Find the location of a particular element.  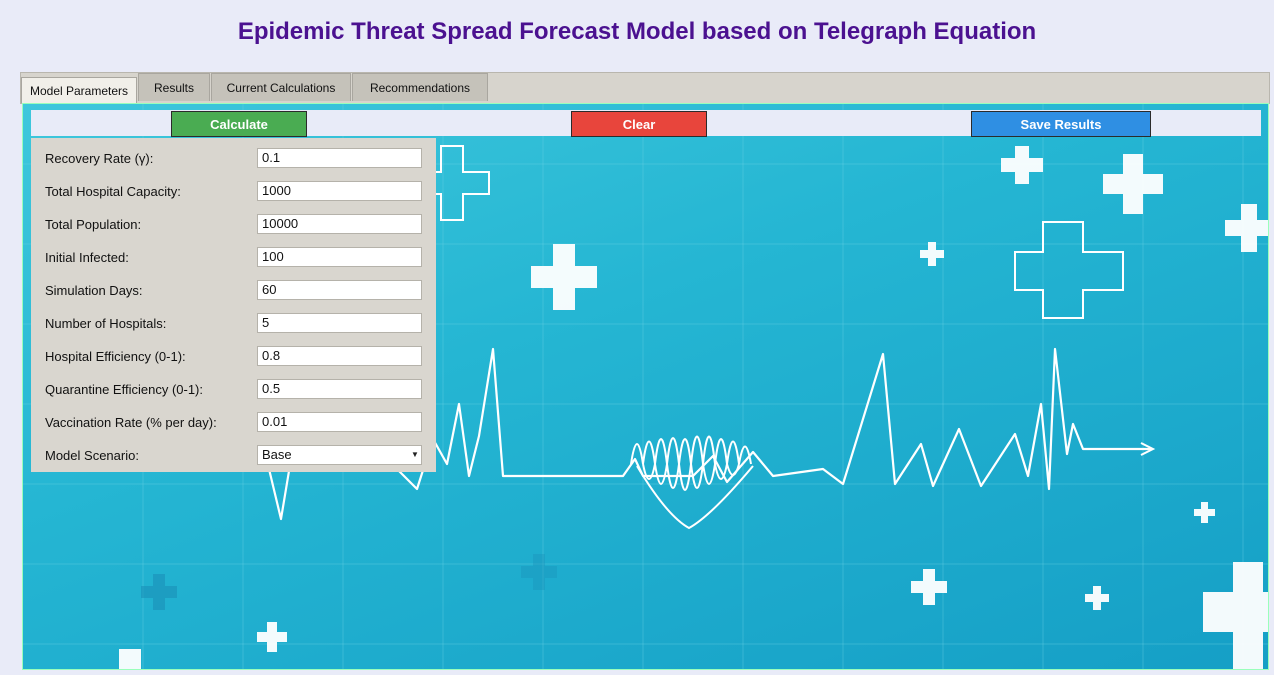

param-row-initial-infected: Initial Infected: 100 is located at coordinates (233, 257).